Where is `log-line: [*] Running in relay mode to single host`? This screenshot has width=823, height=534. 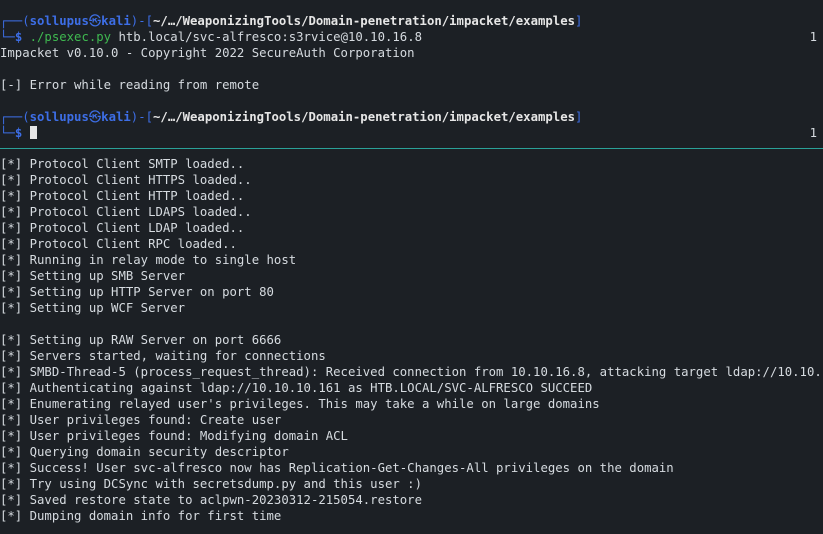 log-line: [*] Running in relay mode to single host is located at coordinates (148, 260).